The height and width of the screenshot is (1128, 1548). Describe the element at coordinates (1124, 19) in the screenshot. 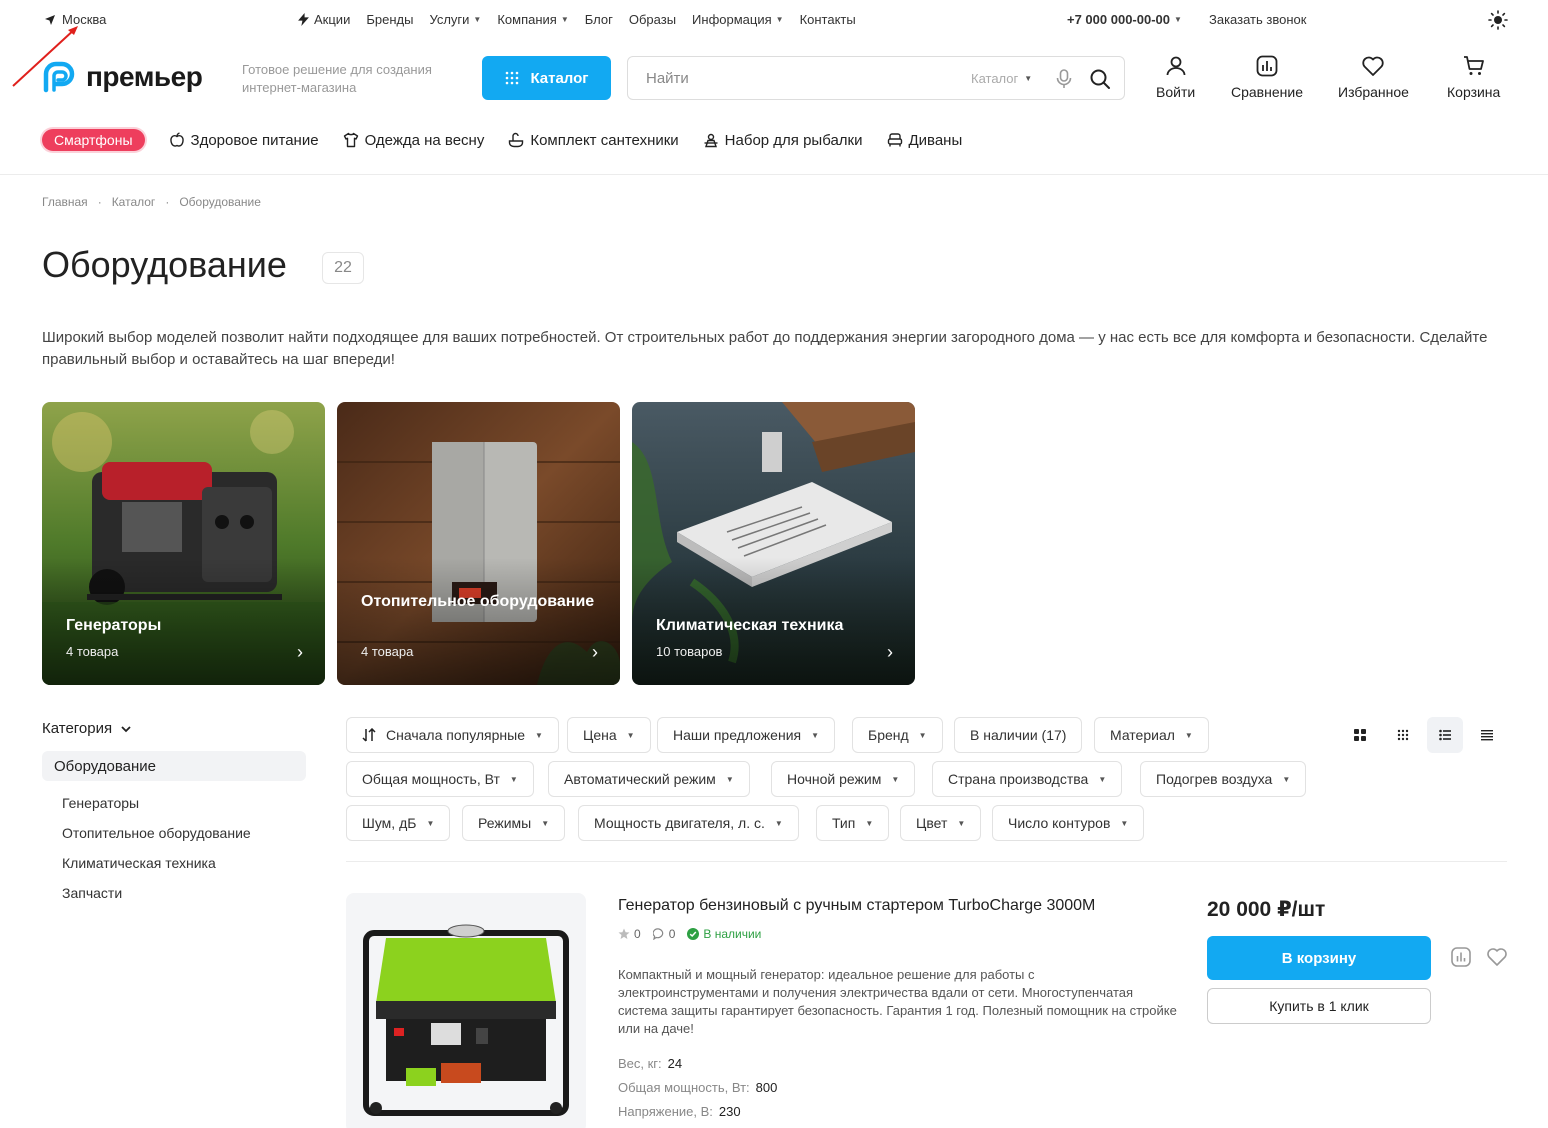

I see `phone-number: +7 000 000-00-00 ▼` at that location.